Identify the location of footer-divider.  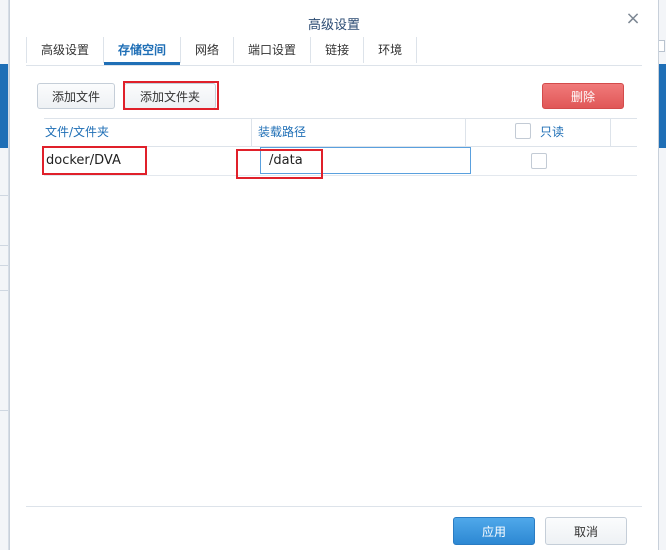
(334, 506).